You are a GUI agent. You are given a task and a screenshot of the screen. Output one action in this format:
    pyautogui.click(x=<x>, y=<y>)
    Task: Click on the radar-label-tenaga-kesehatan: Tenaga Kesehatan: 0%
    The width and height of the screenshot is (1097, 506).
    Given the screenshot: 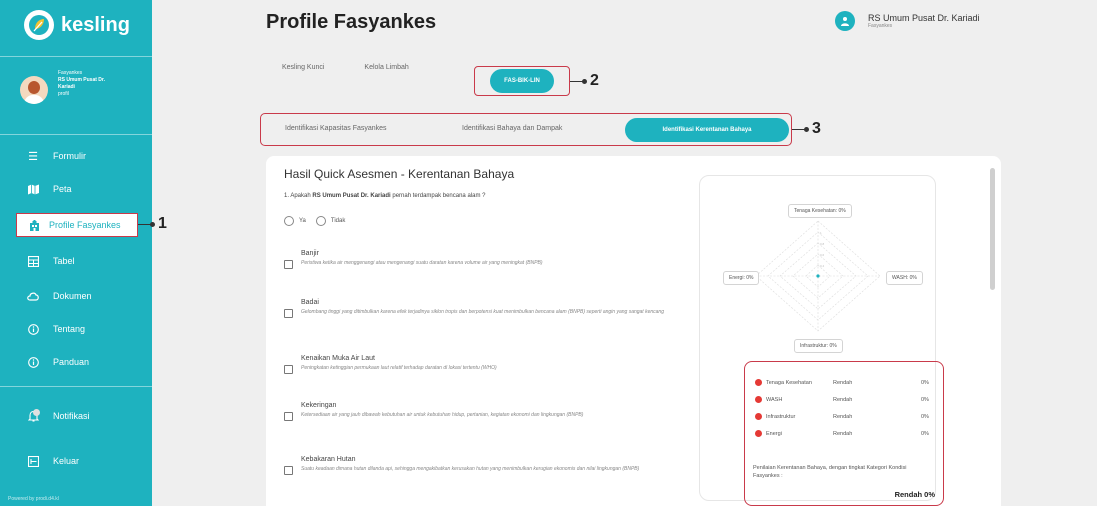 What is the action you would take?
    pyautogui.click(x=820, y=211)
    